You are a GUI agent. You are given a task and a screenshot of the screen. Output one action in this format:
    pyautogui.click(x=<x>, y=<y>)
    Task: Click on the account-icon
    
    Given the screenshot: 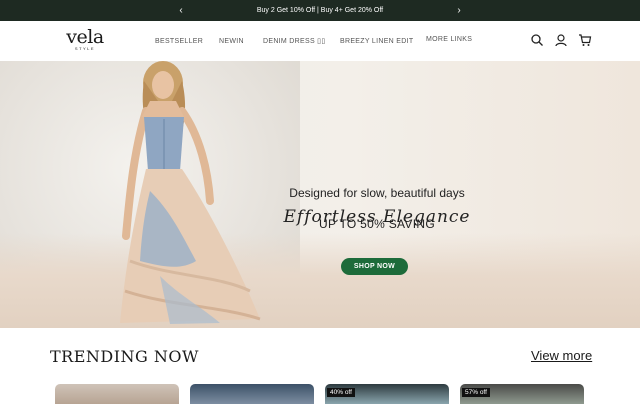 What is the action you would take?
    pyautogui.click(x=561, y=40)
    